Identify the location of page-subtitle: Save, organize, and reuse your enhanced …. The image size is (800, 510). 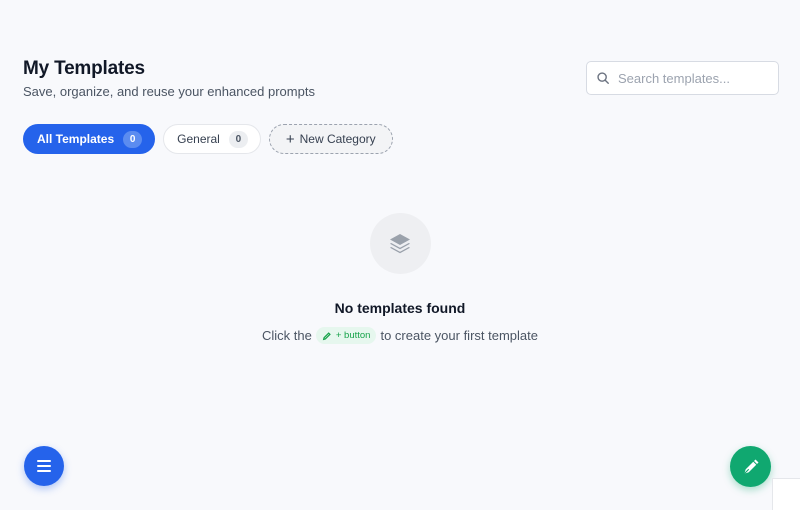
(169, 91).